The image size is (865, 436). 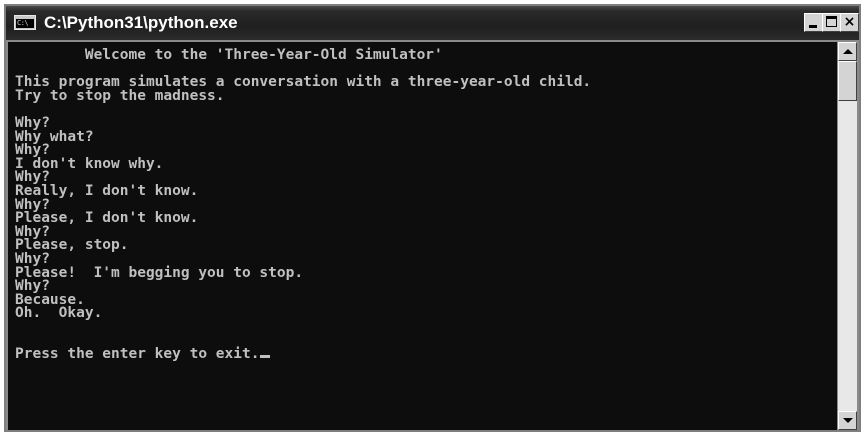 I want to click on minimize-icon, so click(x=813, y=26).